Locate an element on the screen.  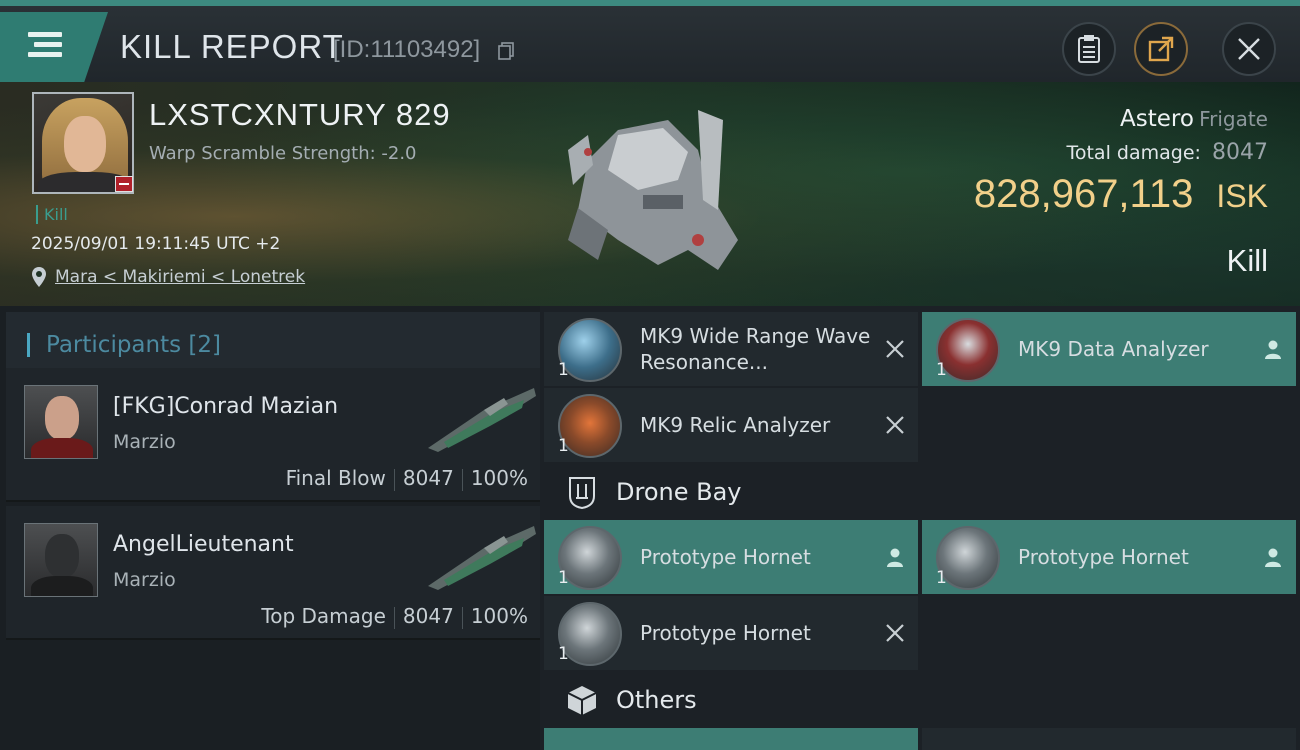
clipboard-icon is located at coordinates (1089, 49).